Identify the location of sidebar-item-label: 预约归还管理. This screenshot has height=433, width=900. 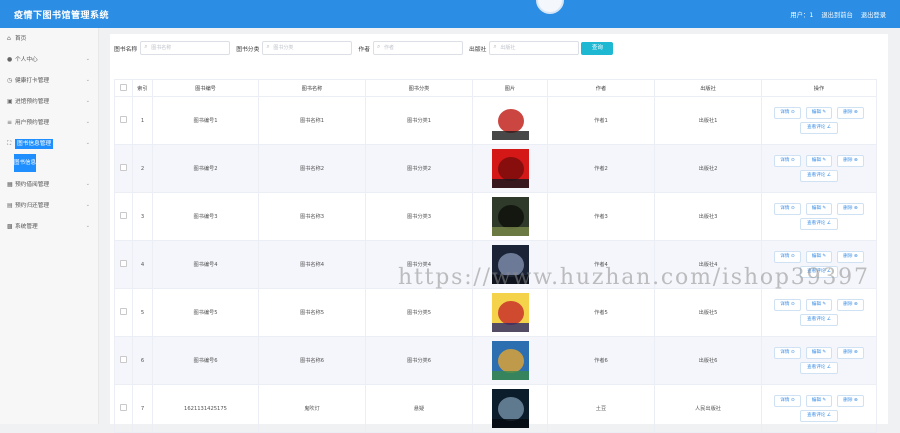
(32, 206).